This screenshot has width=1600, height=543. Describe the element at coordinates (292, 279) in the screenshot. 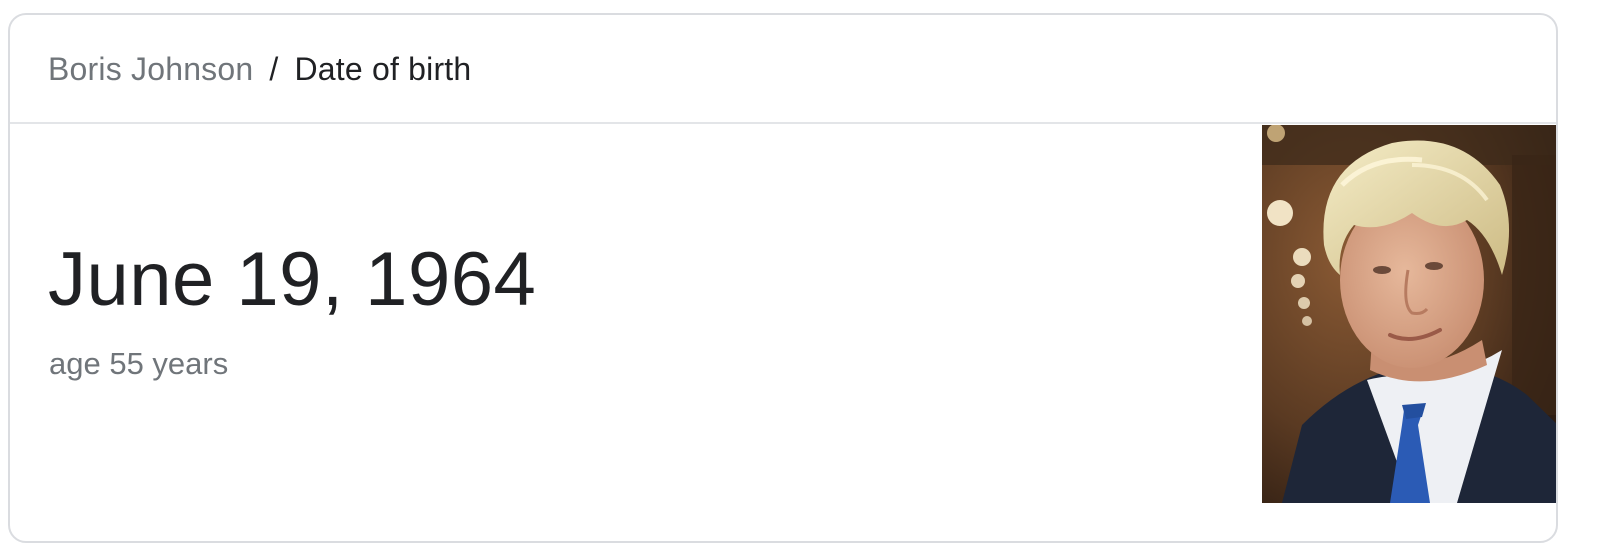

I see `date-of-birth-value: June 19, 1964` at that location.